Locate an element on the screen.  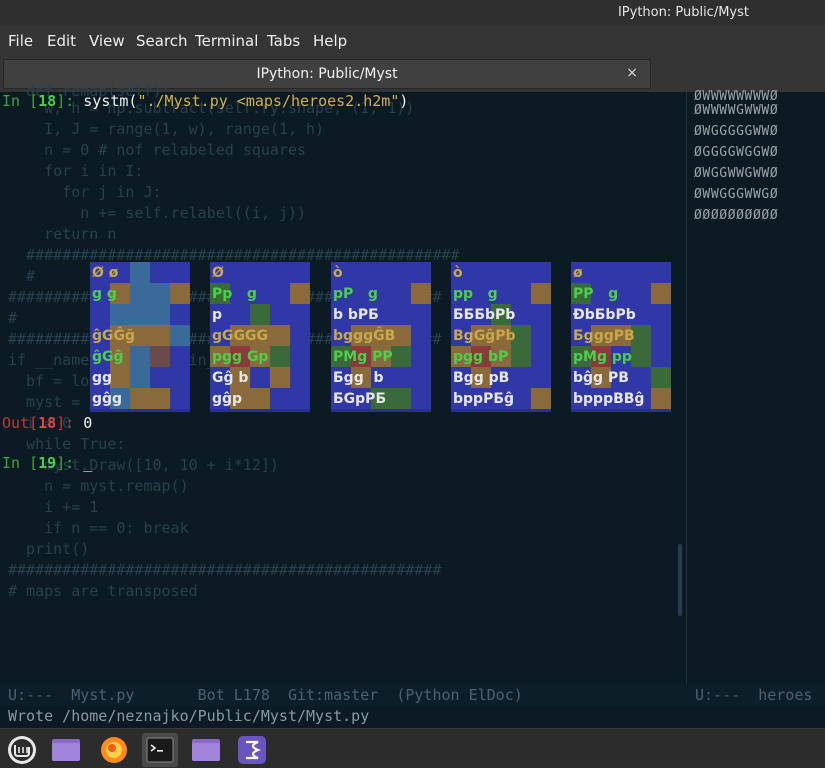
code-line: print() is located at coordinates (49, 549).